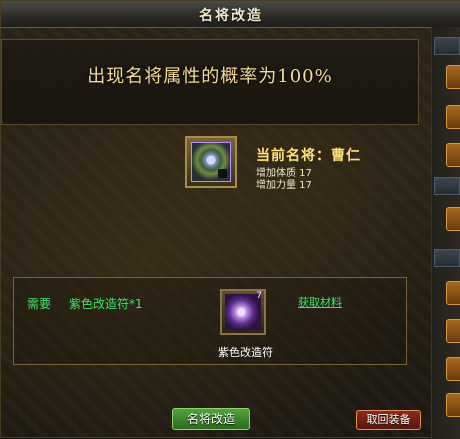 The height and width of the screenshot is (439, 460). I want to click on material-name: 紫色改造符, so click(245, 352).